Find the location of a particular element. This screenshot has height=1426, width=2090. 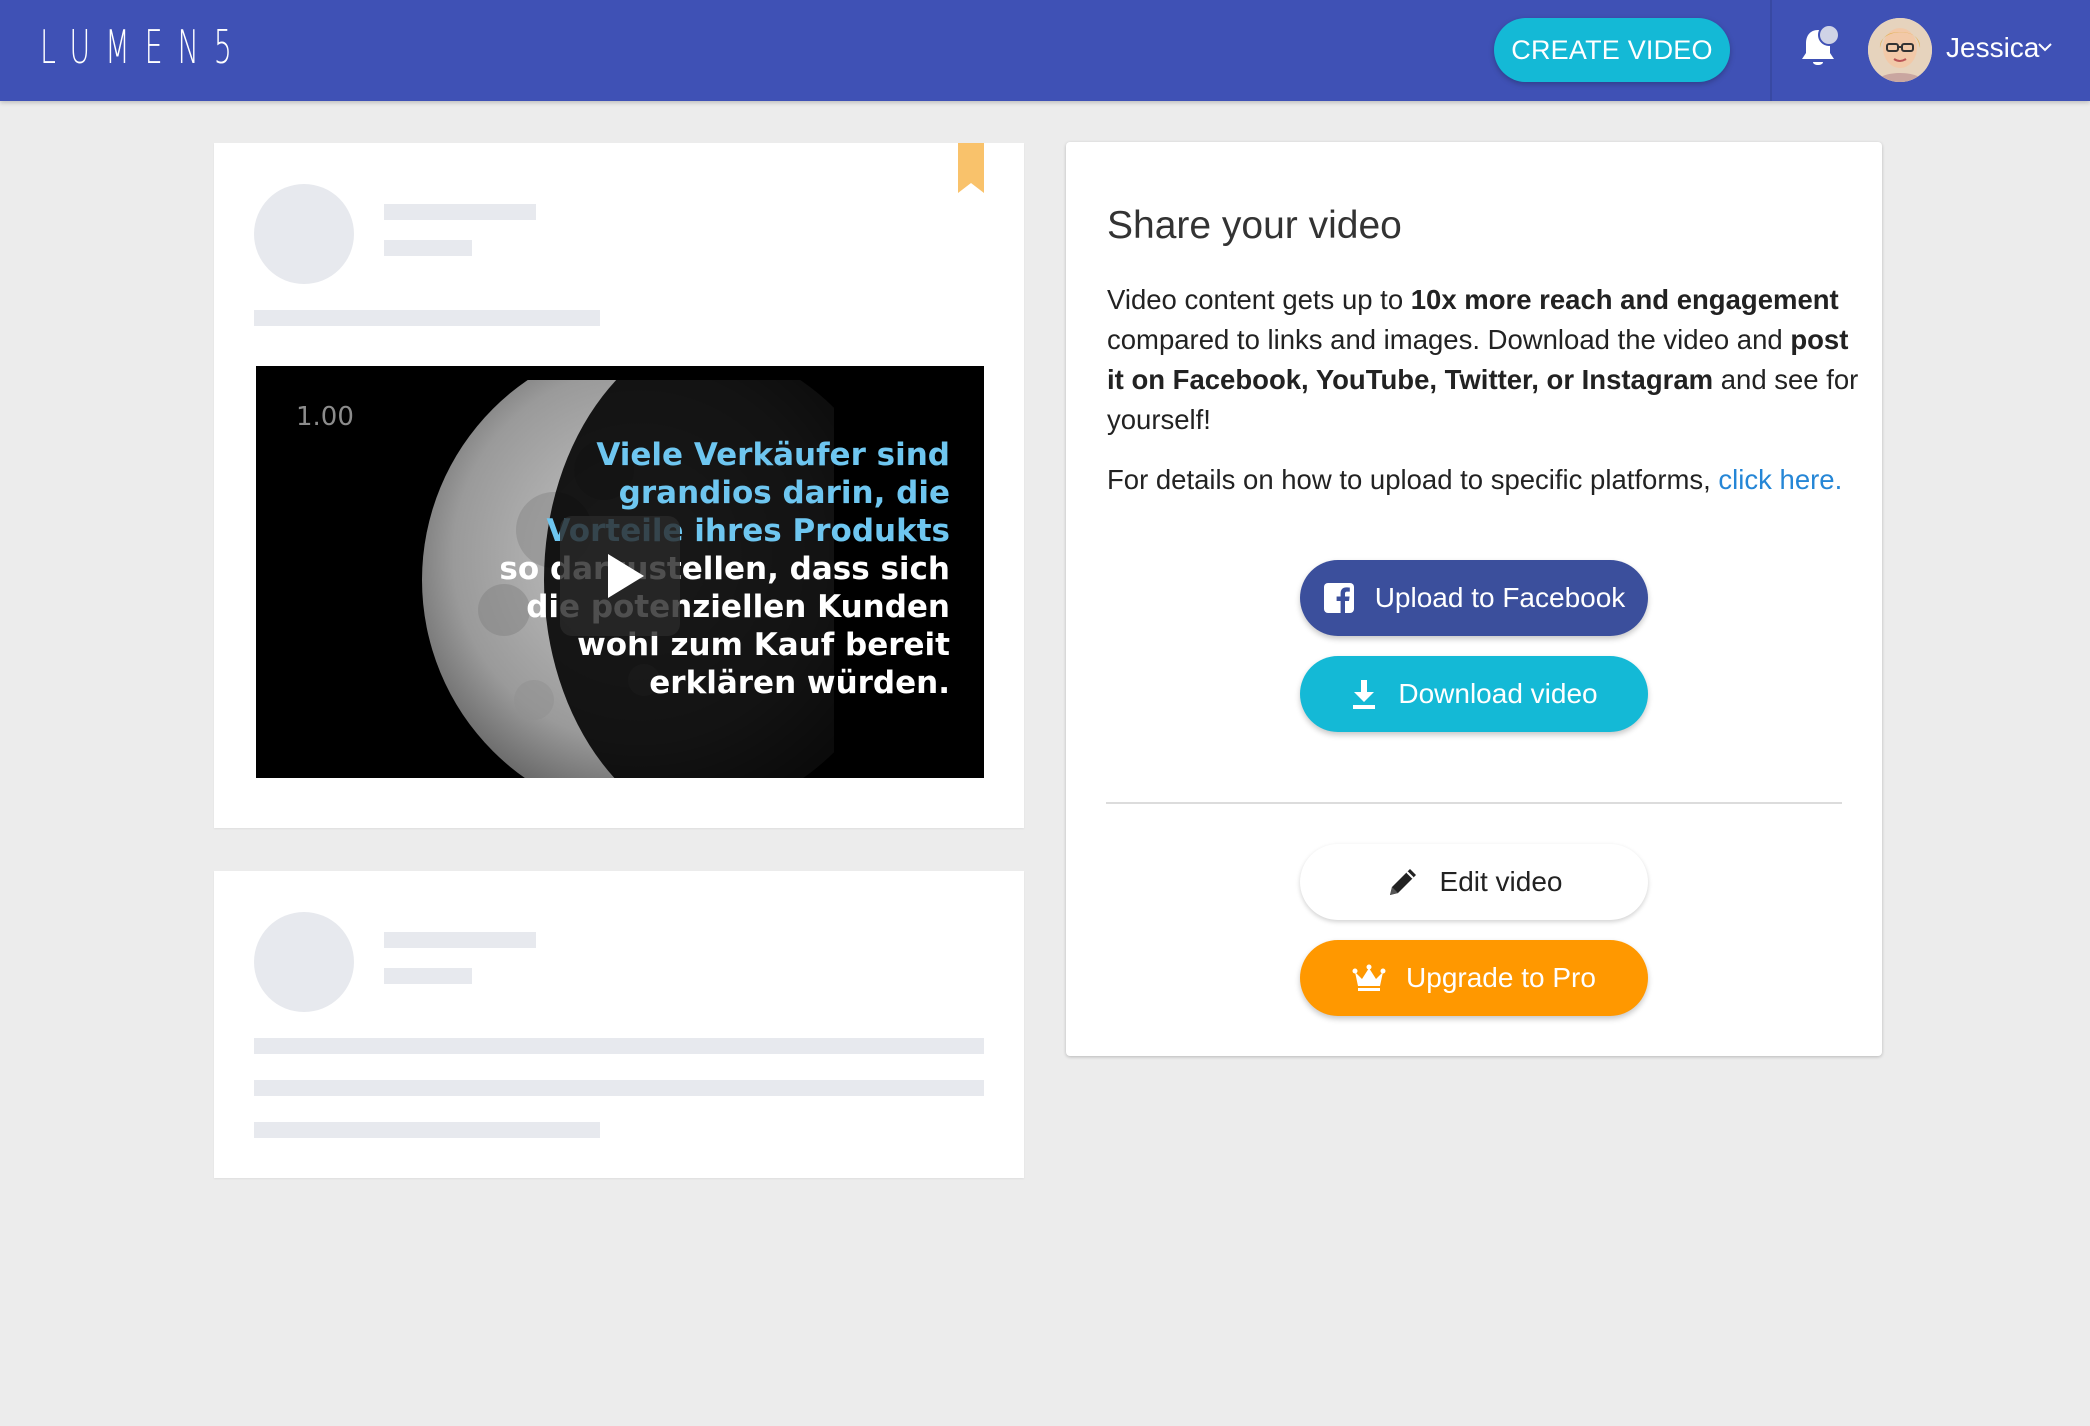

upload-to-facebook-button: Upload to Facebook is located at coordinates (1474, 598).